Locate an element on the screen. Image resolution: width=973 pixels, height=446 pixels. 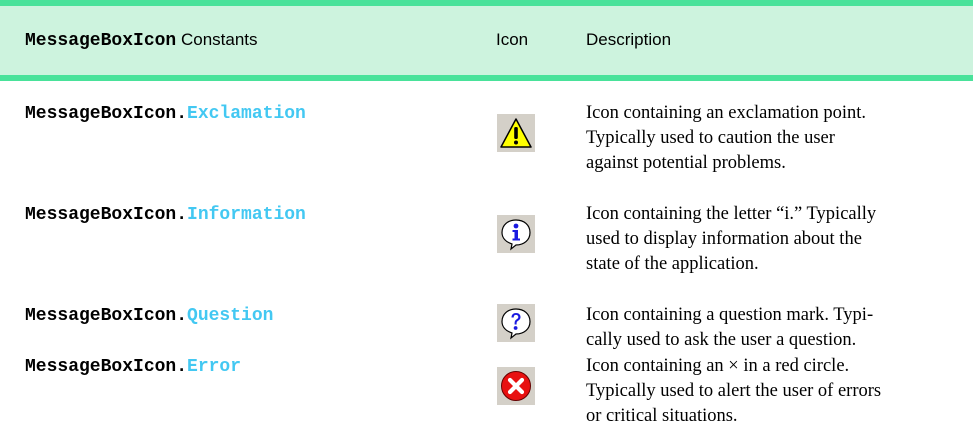
constant-member: Question is located at coordinates (230, 316).